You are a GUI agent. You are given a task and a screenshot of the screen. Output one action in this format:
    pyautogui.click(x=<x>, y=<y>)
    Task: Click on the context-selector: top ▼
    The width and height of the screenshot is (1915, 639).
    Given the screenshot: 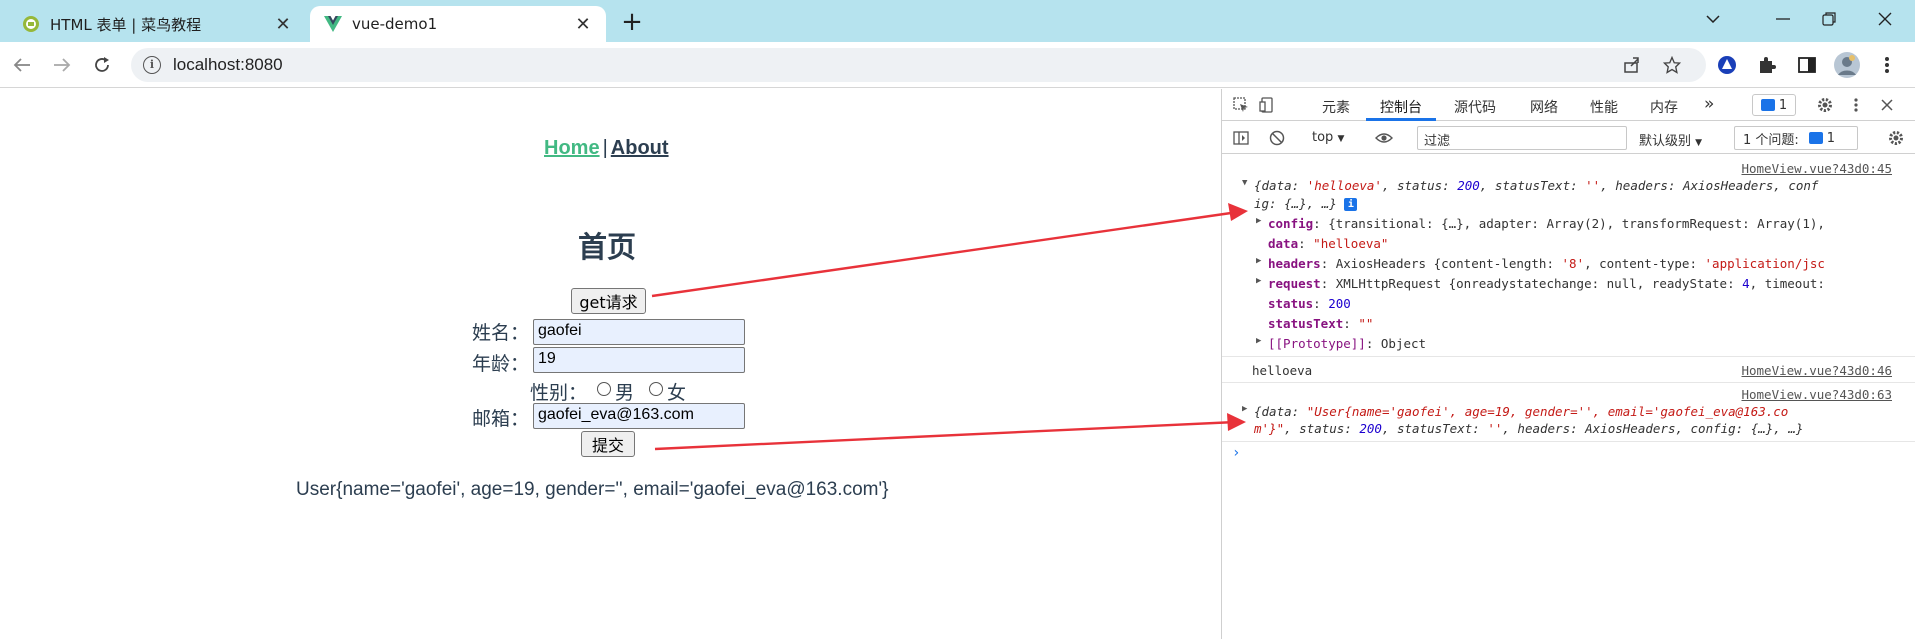 What is the action you would take?
    pyautogui.click(x=1328, y=137)
    